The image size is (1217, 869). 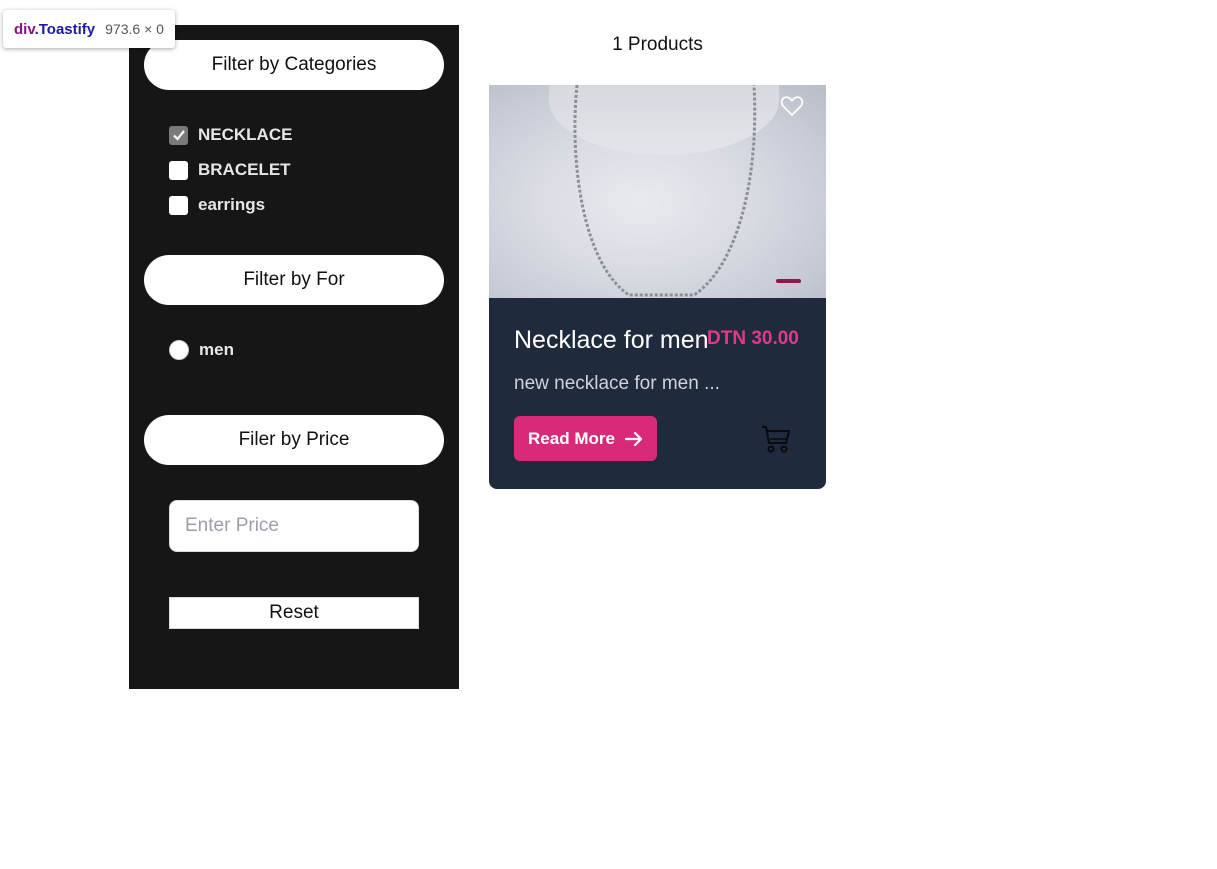 I want to click on filter-categories-header: Filter by Categories, so click(x=294, y=65).